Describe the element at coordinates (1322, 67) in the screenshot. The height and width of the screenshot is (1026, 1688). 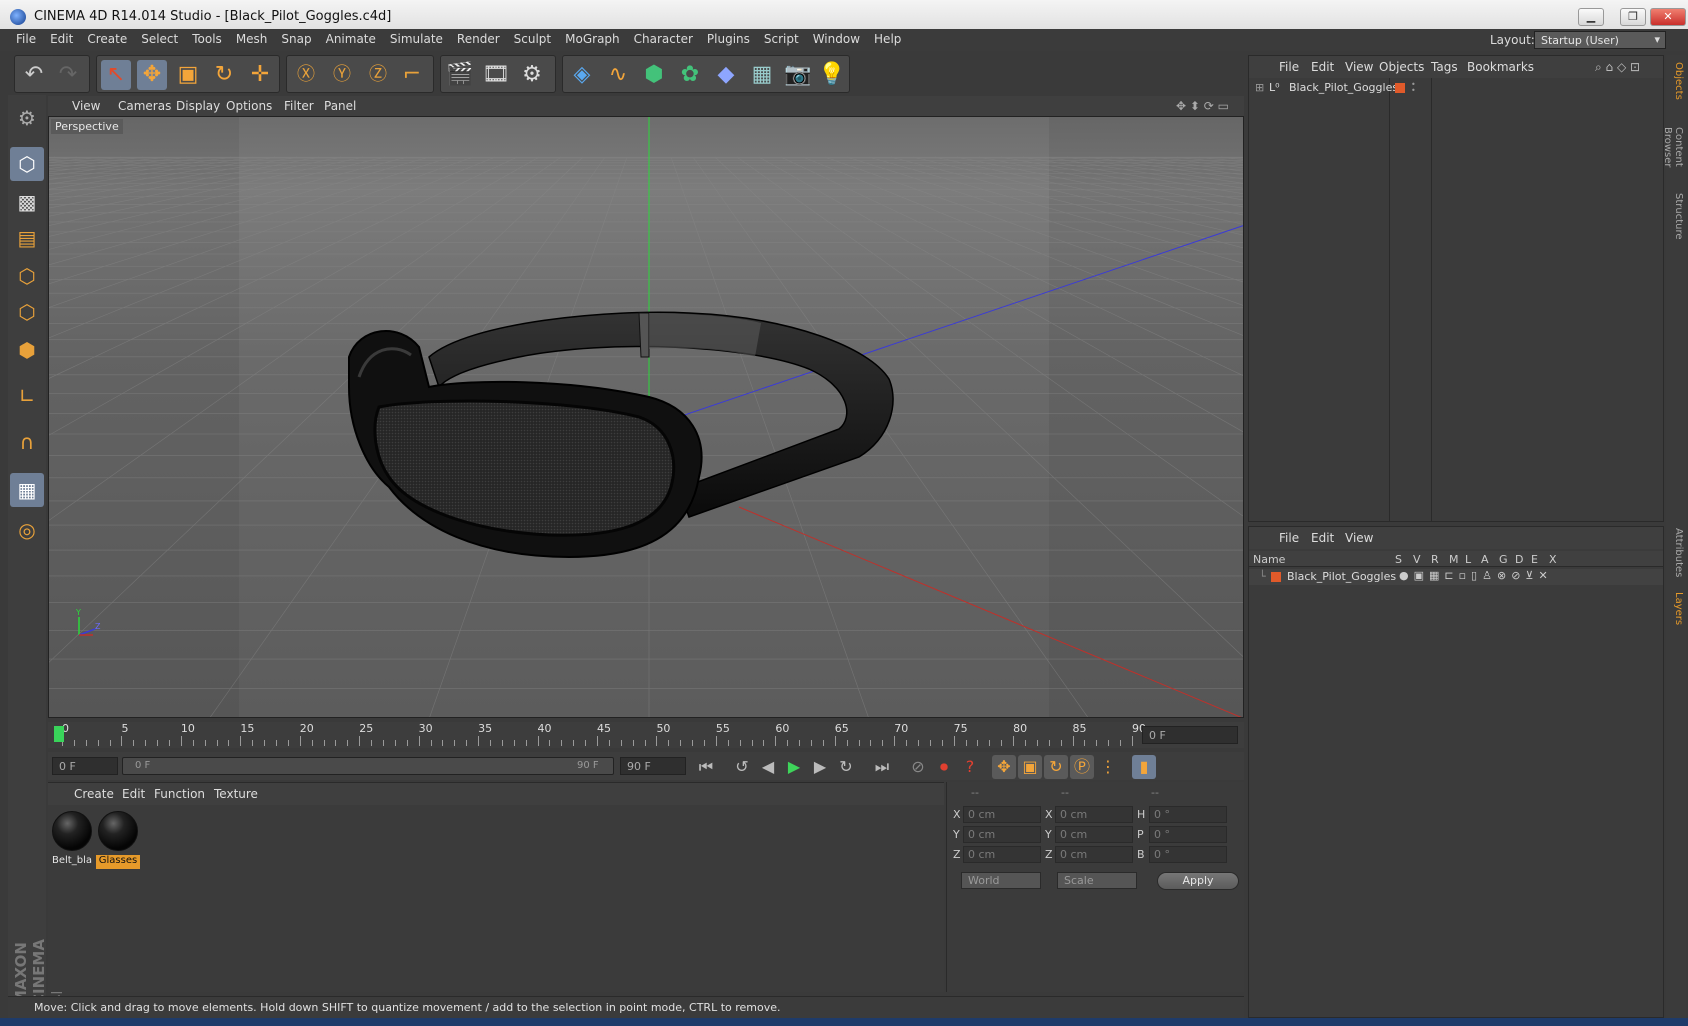
I see `obj-menu-edit: Edit` at that location.